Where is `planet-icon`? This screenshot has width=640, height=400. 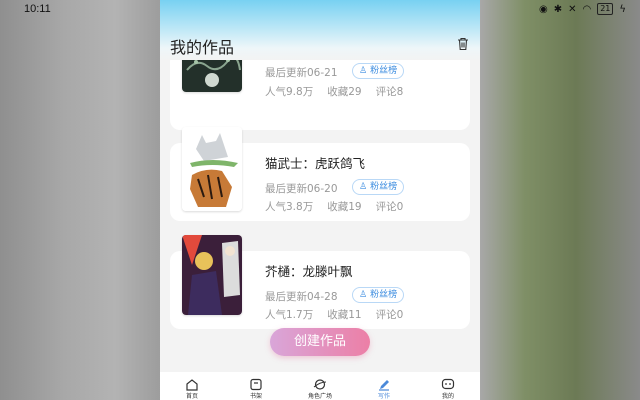
planet-icon is located at coordinates (320, 384).